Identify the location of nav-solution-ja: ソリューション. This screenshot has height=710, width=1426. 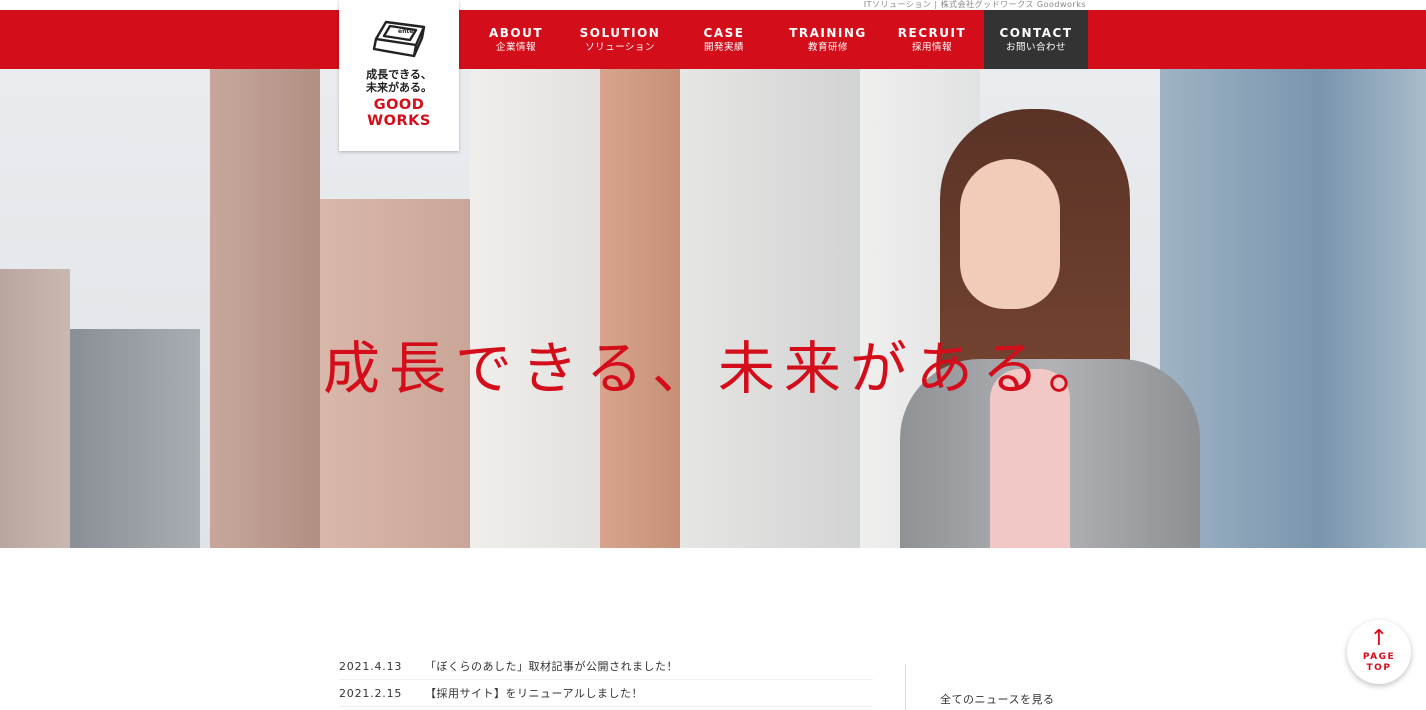
(620, 47).